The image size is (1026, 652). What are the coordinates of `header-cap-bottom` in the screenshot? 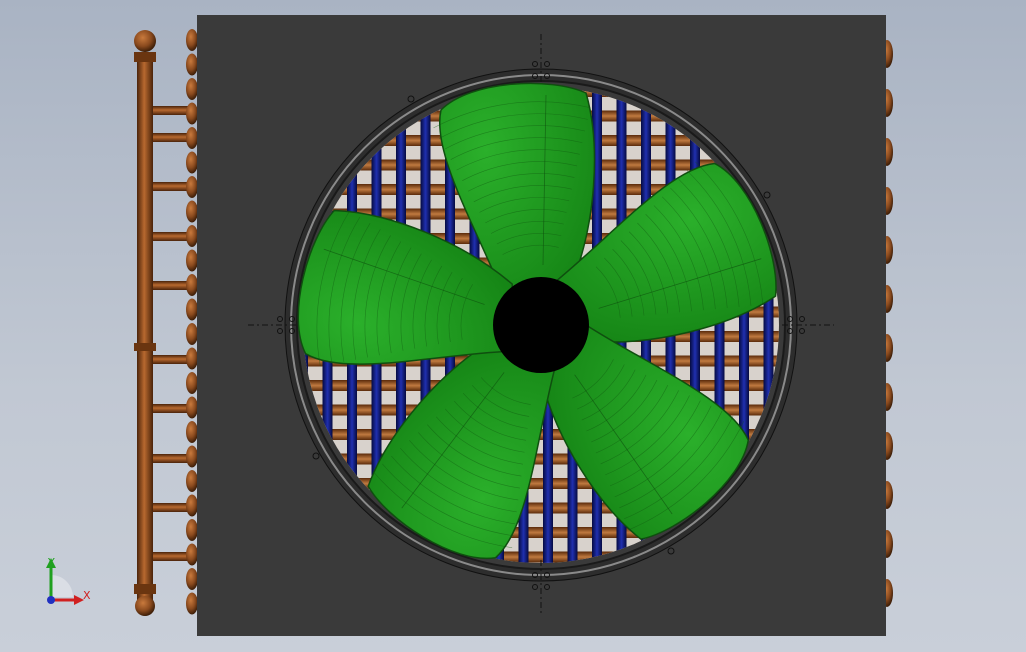 It's located at (145, 606).